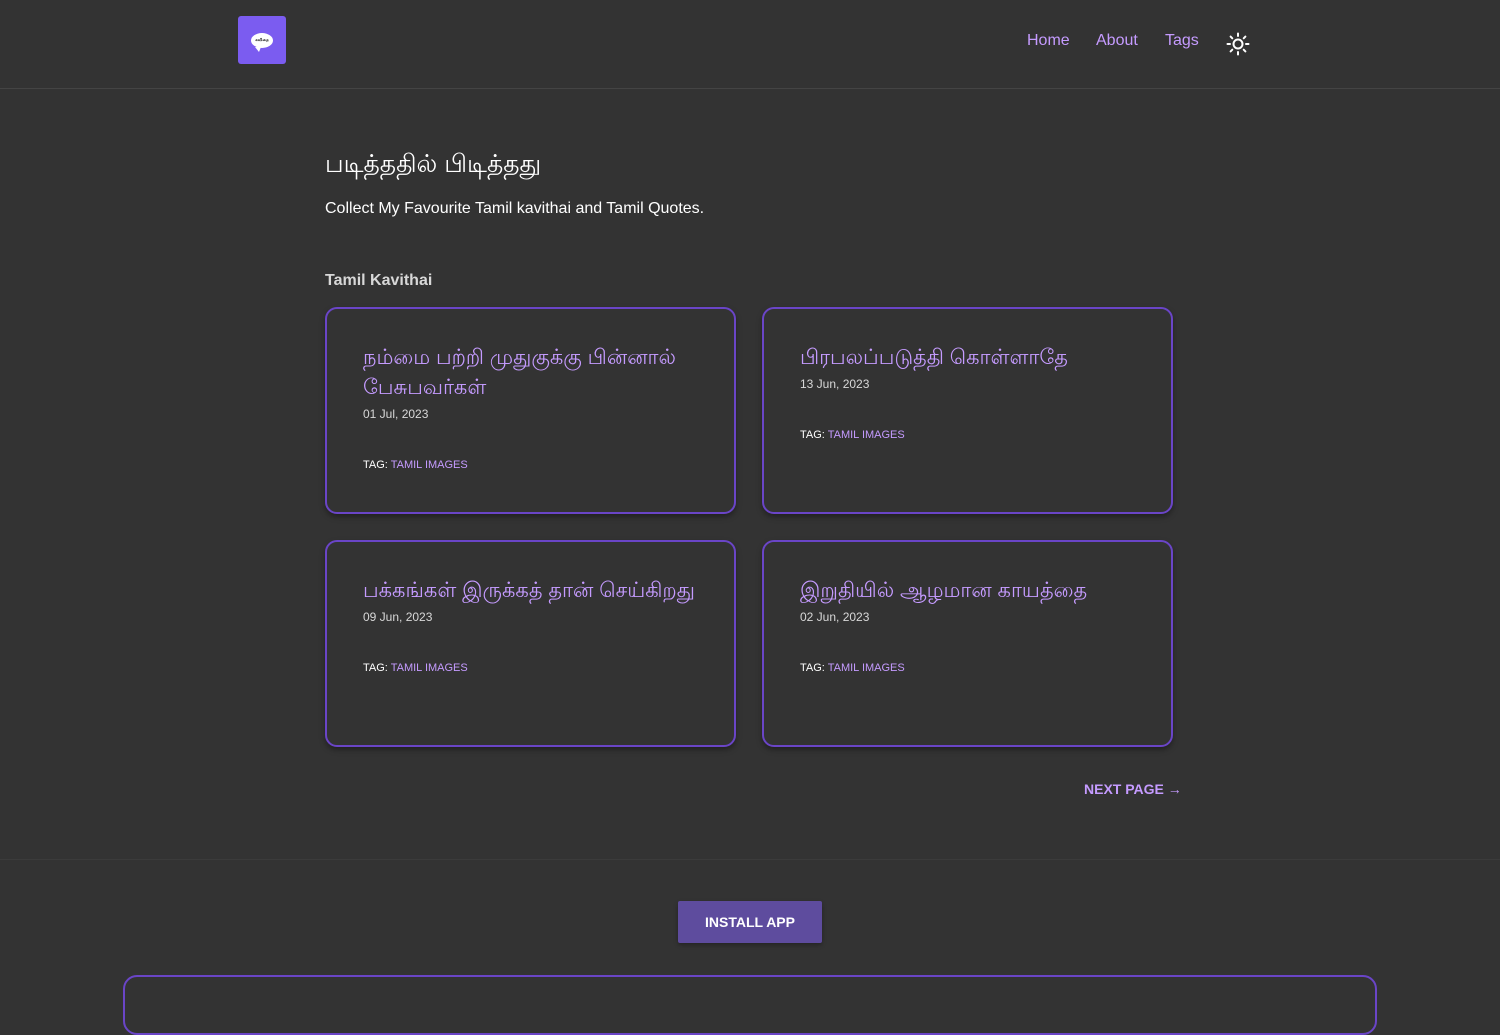 The image size is (1500, 1035). I want to click on post-title-link: இறுதியில் ஆழமான காயத்தை, so click(970, 591).